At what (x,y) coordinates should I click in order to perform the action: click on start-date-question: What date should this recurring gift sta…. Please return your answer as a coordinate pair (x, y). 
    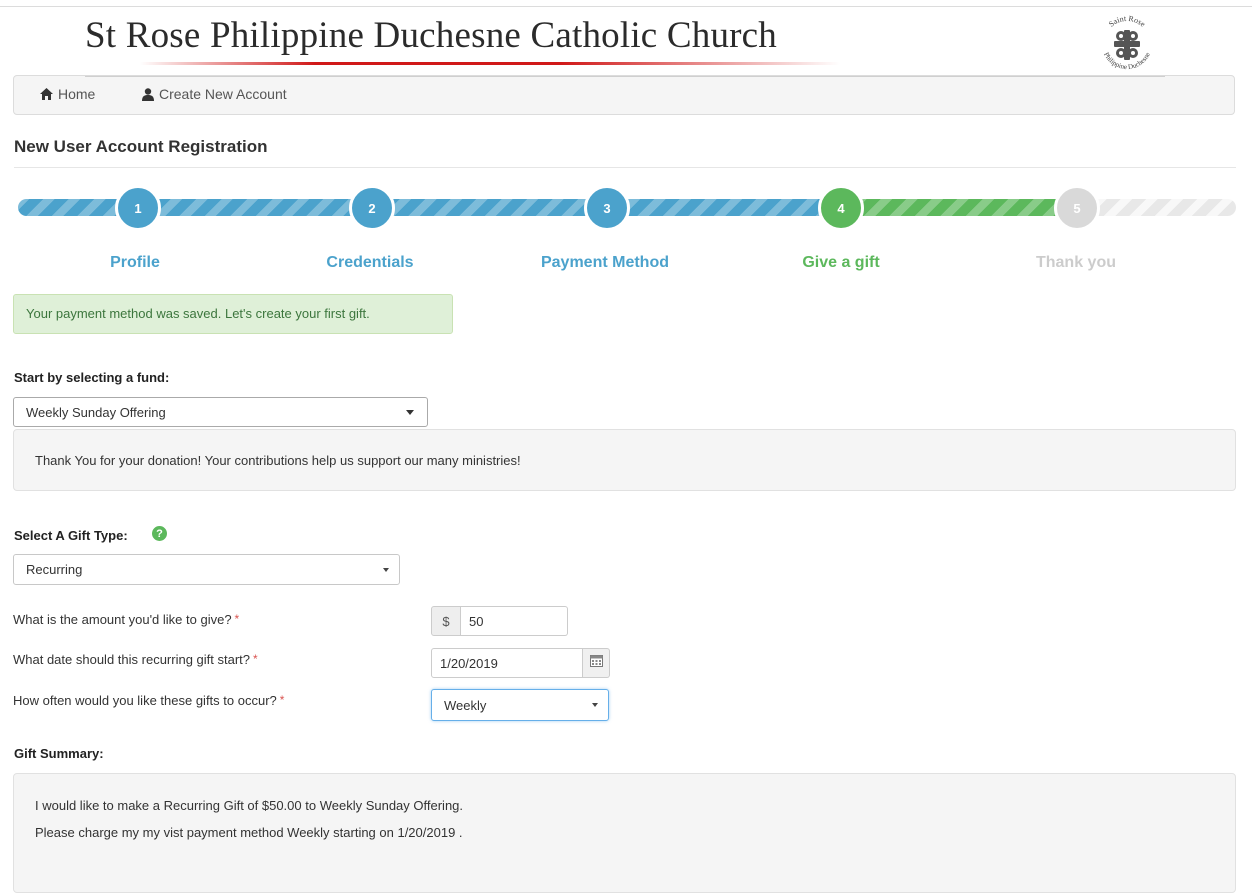
    Looking at the image, I should click on (135, 659).